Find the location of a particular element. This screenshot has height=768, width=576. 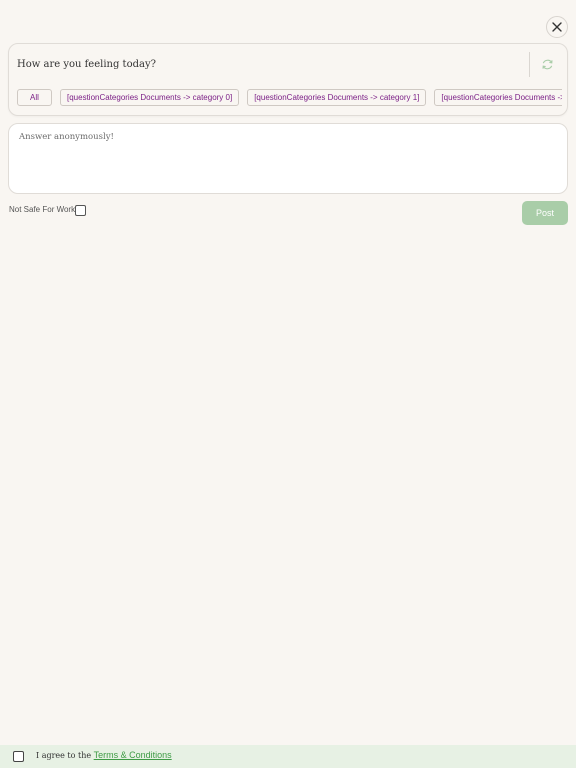

close-icon is located at coordinates (557, 27).